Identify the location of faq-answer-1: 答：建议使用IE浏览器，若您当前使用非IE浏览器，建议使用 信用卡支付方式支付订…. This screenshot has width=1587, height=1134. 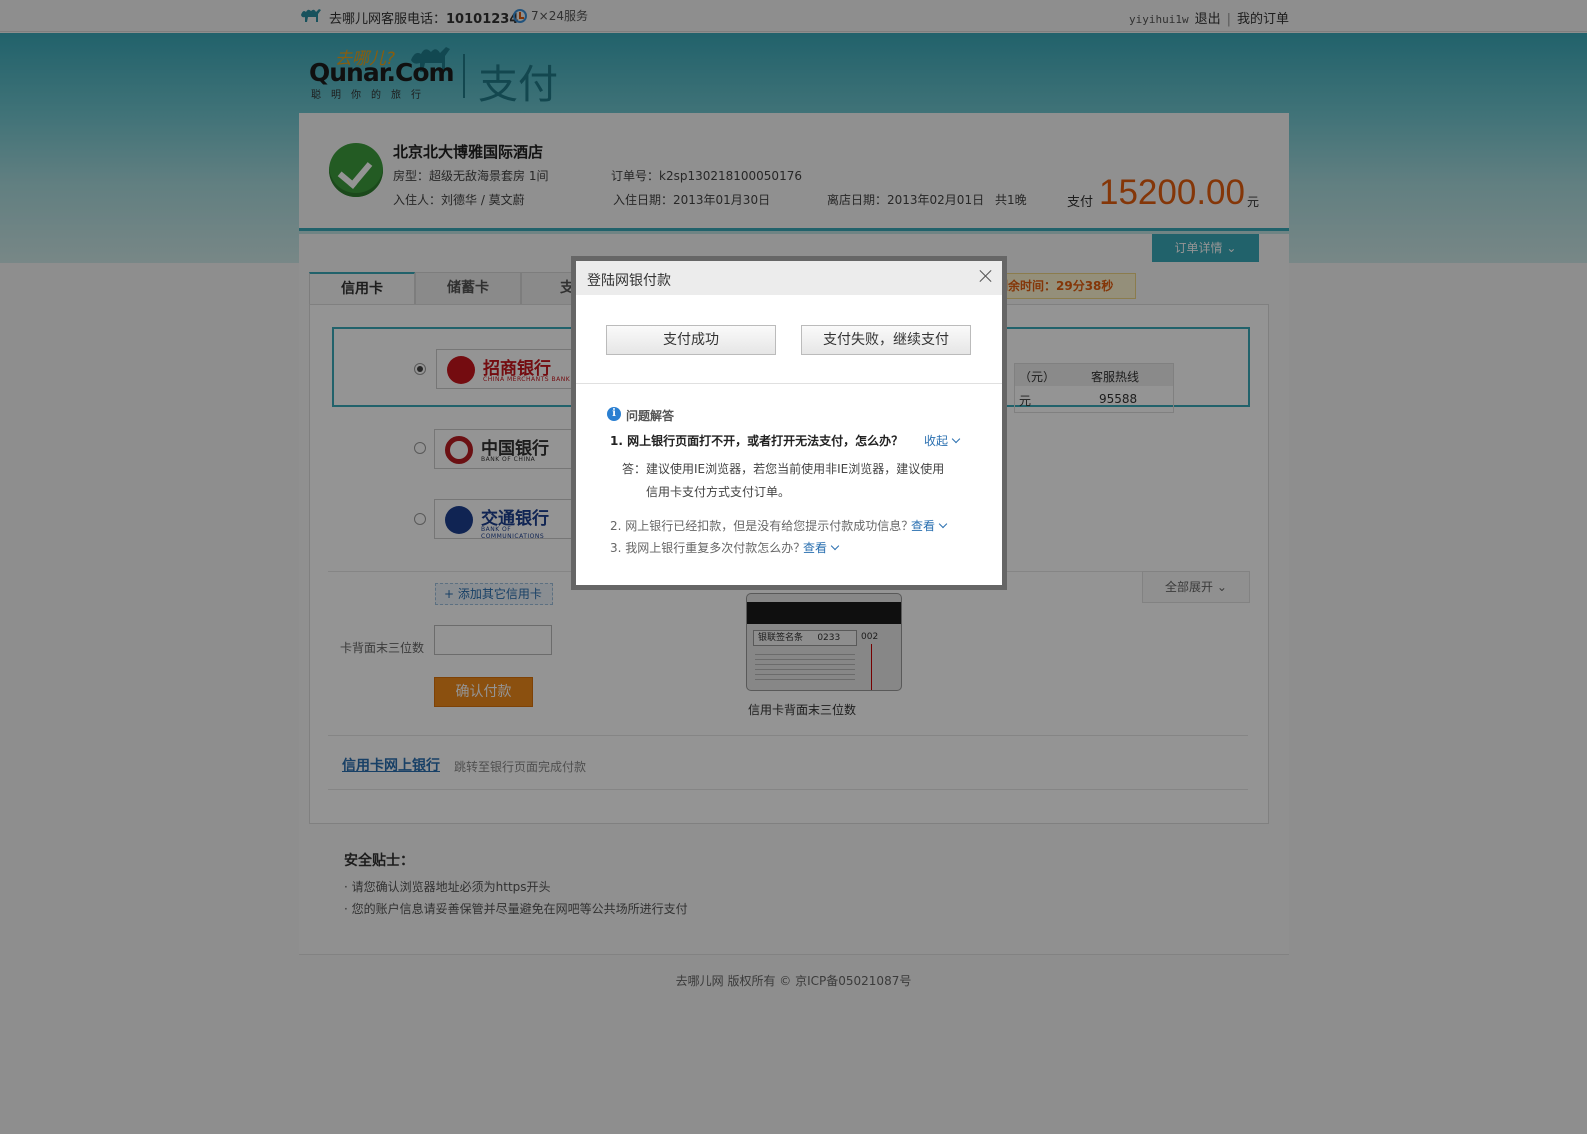
(783, 481).